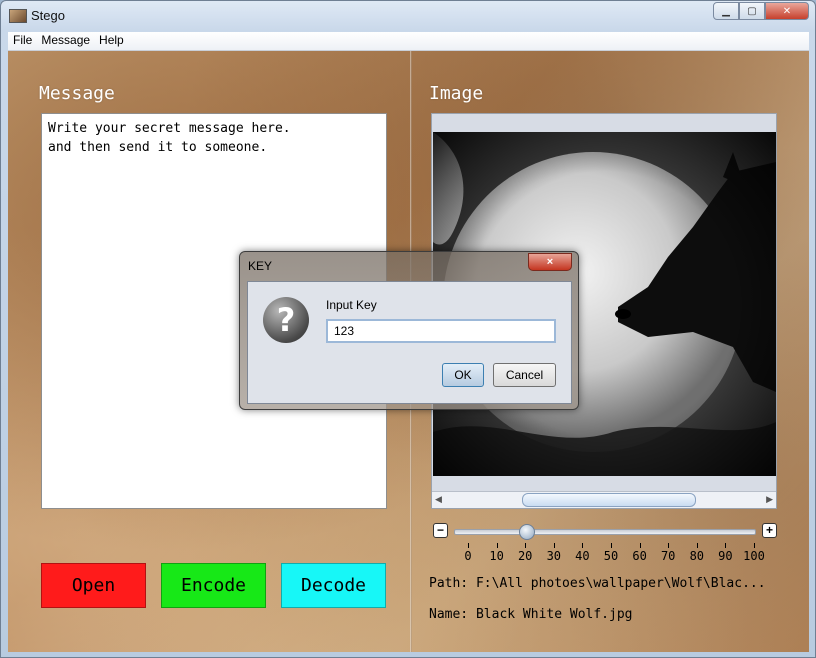 The height and width of the screenshot is (658, 816). I want to click on close-icon: ✕, so click(787, 11).